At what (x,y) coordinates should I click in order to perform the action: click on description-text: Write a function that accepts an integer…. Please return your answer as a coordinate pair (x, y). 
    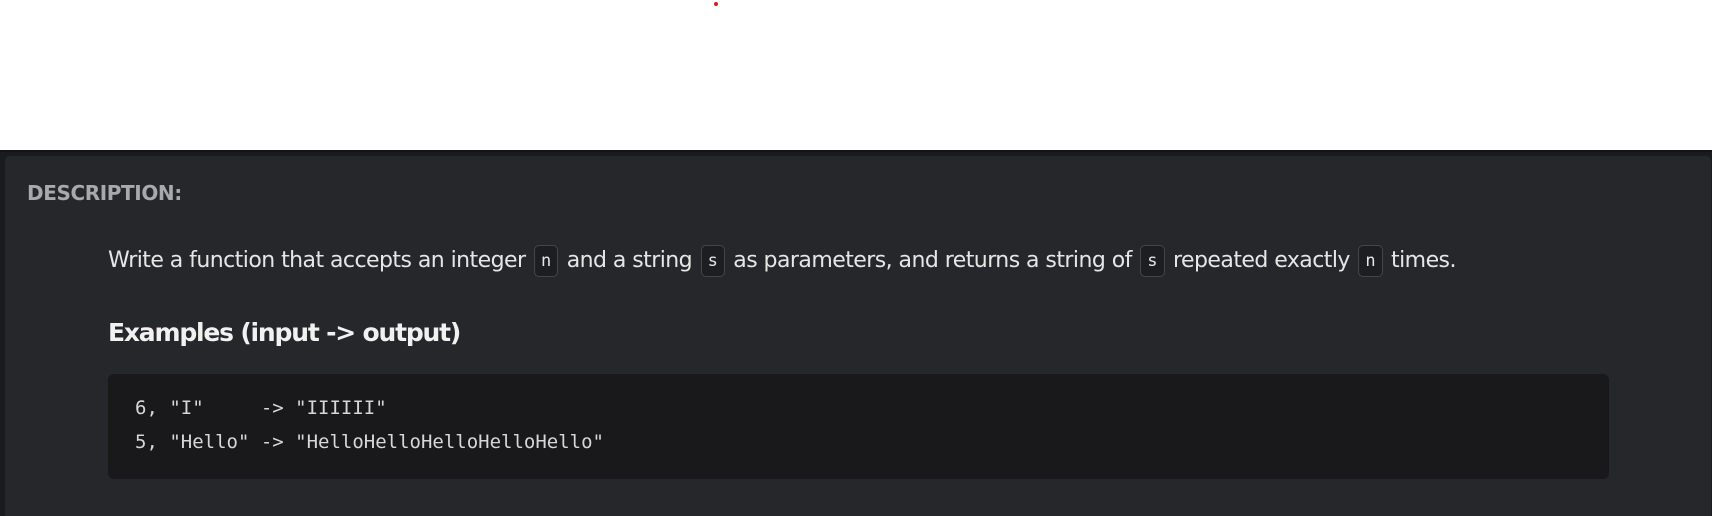
    Looking at the image, I should click on (868, 261).